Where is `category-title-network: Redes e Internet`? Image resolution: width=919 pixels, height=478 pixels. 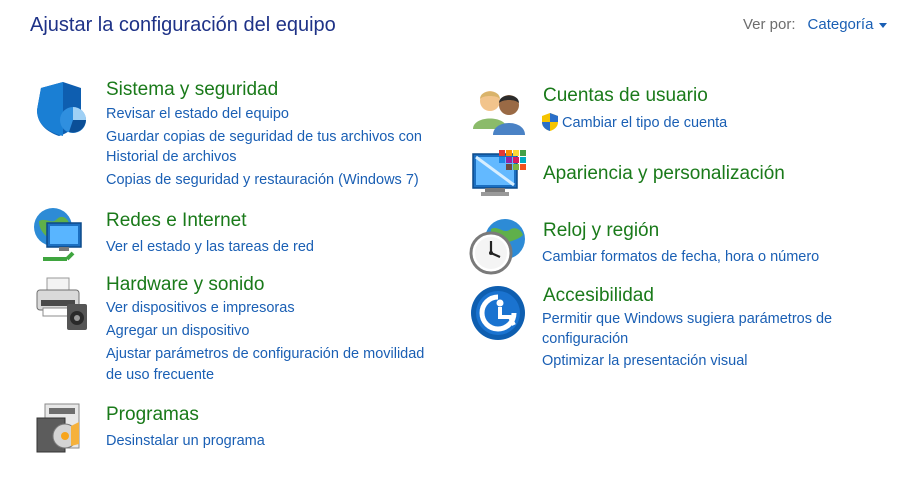
category-title-network: Redes e Internet is located at coordinates (176, 221).